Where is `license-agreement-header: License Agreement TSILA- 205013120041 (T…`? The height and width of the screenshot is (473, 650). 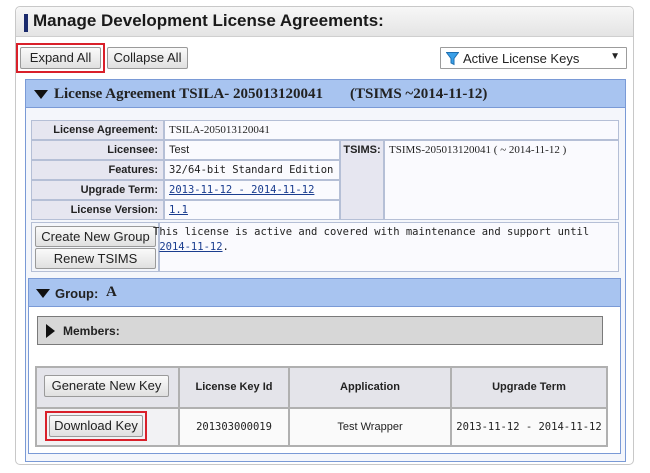
license-agreement-header: License Agreement TSILA- 205013120041 (T… is located at coordinates (325, 94).